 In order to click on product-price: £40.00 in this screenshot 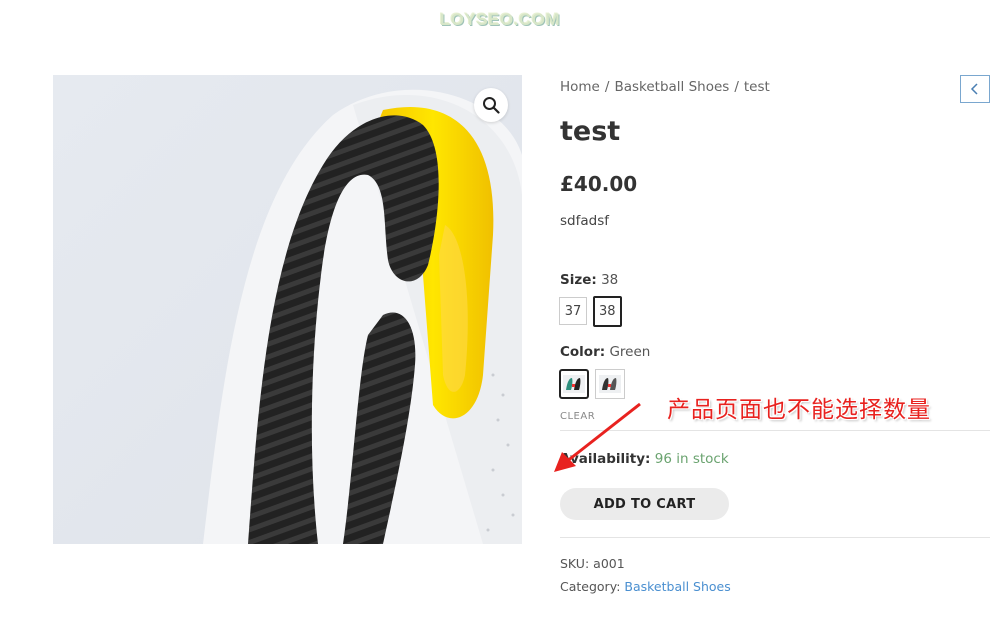, I will do `click(599, 184)`.